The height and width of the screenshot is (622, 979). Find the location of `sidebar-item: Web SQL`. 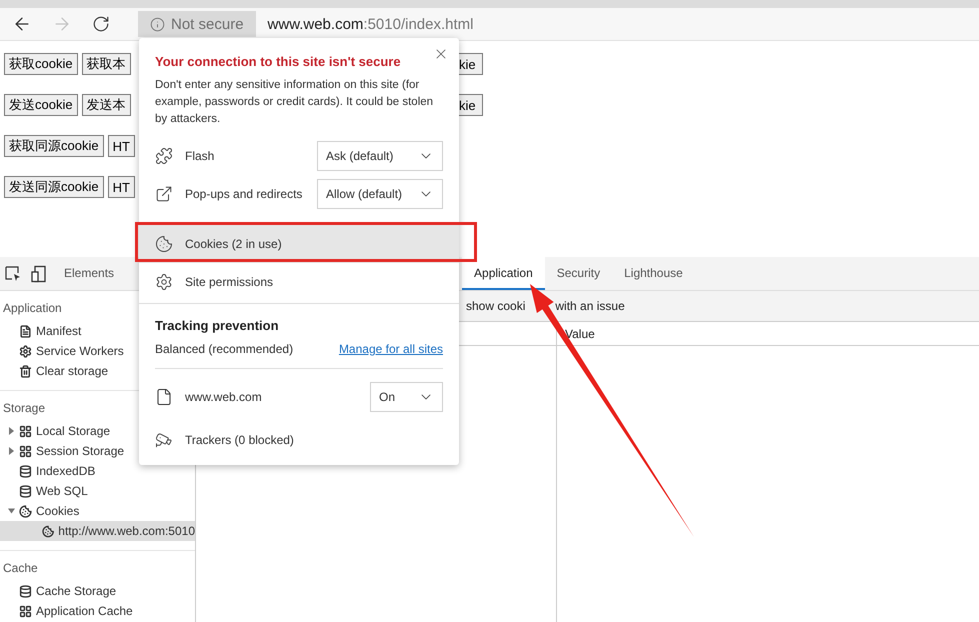

sidebar-item: Web SQL is located at coordinates (97, 491).